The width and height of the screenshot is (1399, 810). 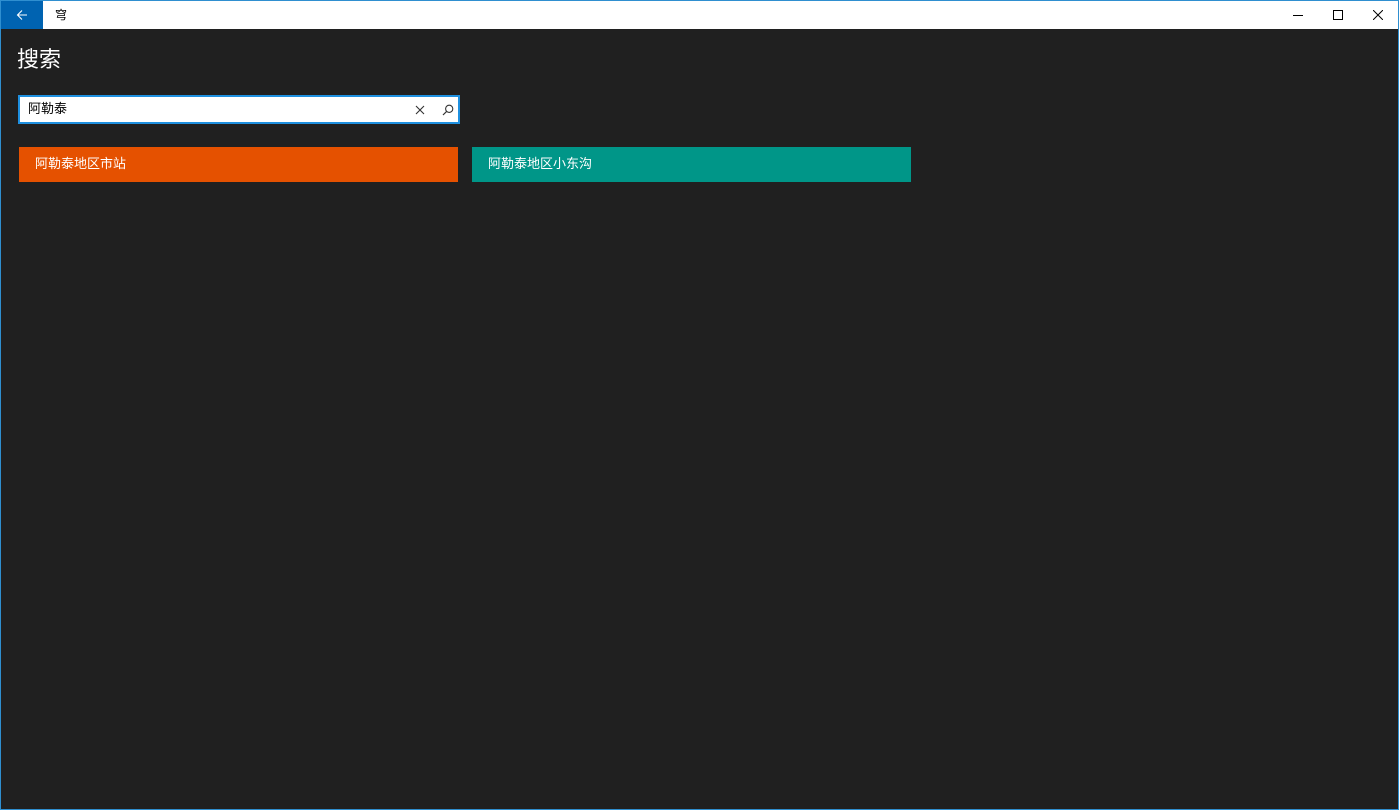 I want to click on page-title: 搜索, so click(x=39, y=60).